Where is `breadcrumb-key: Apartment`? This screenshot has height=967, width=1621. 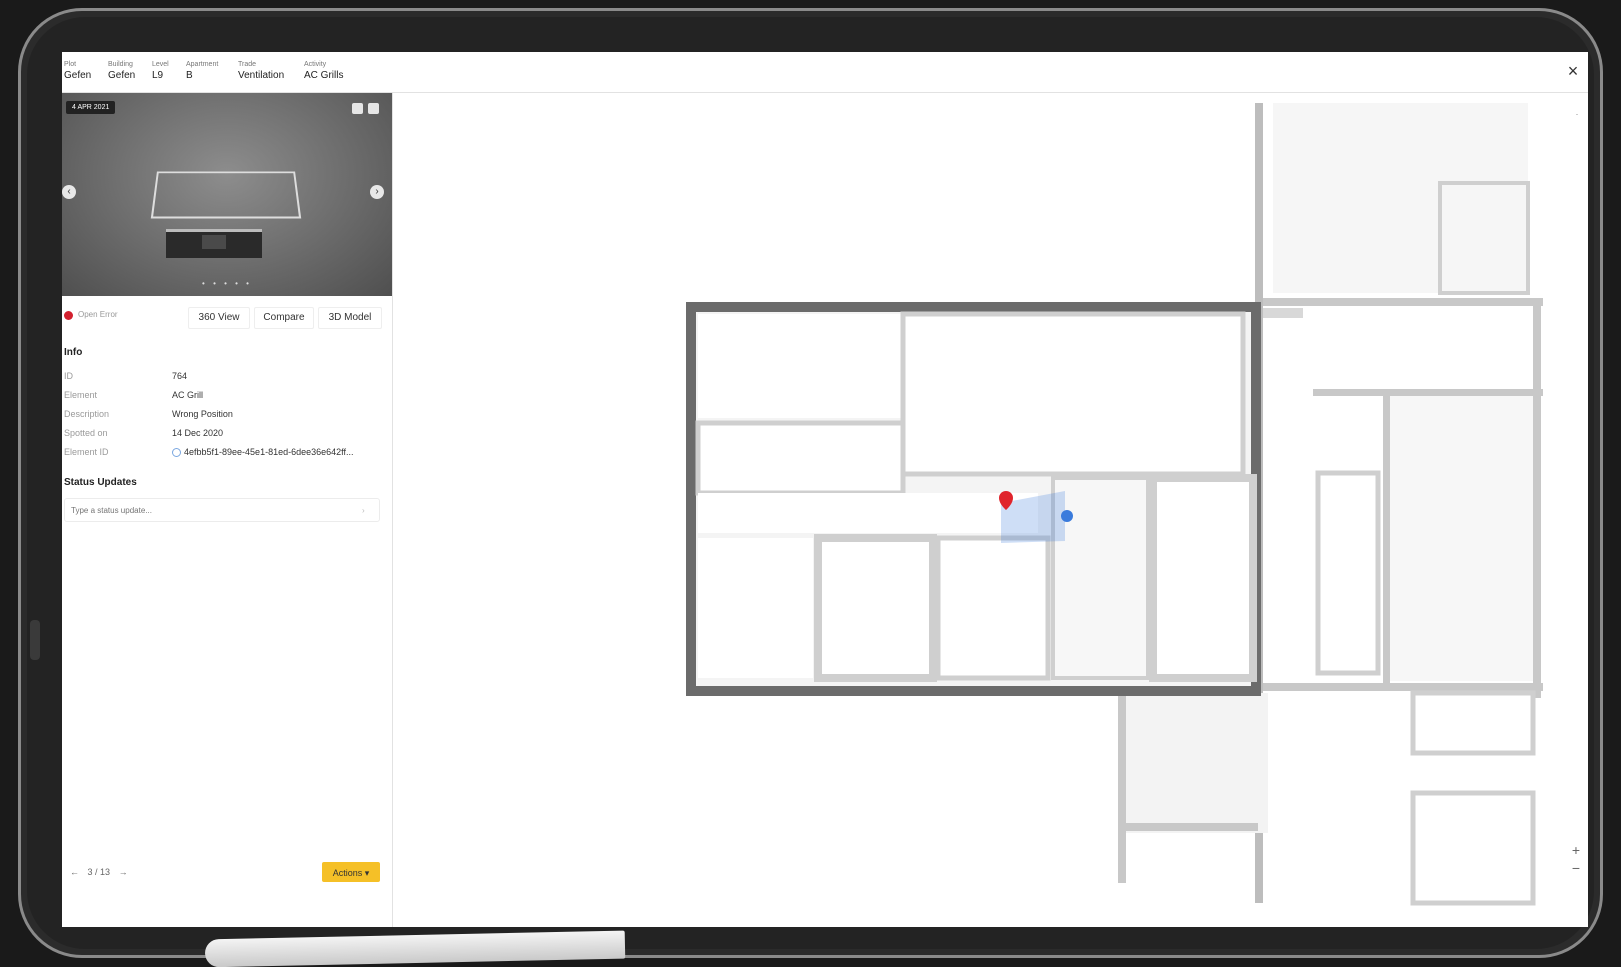 breadcrumb-key: Apartment is located at coordinates (202, 64).